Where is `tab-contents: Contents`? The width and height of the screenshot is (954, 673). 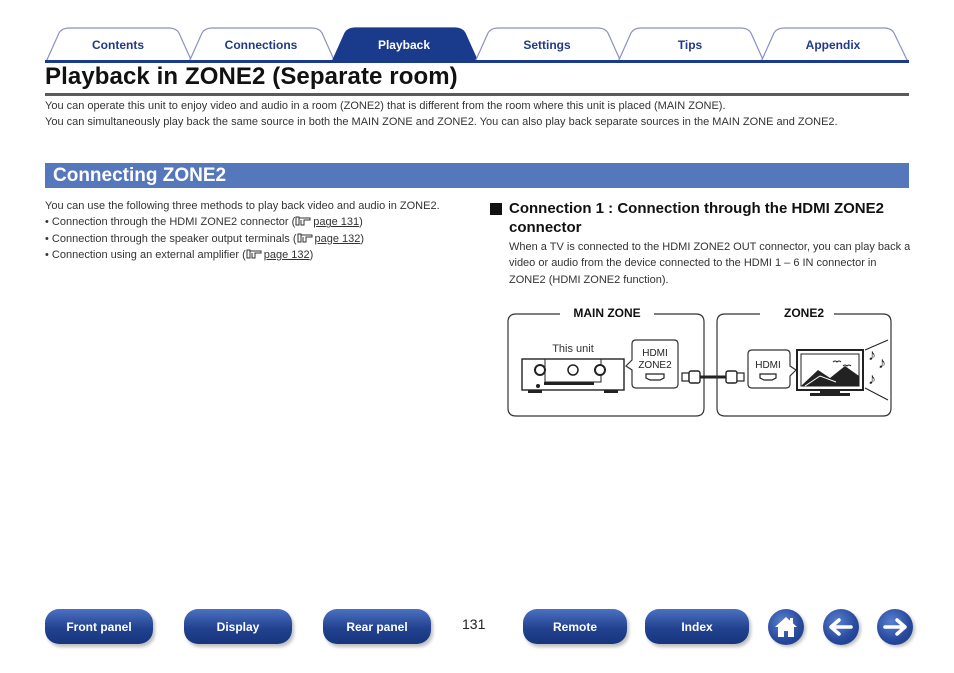 tab-contents: Contents is located at coordinates (119, 45).